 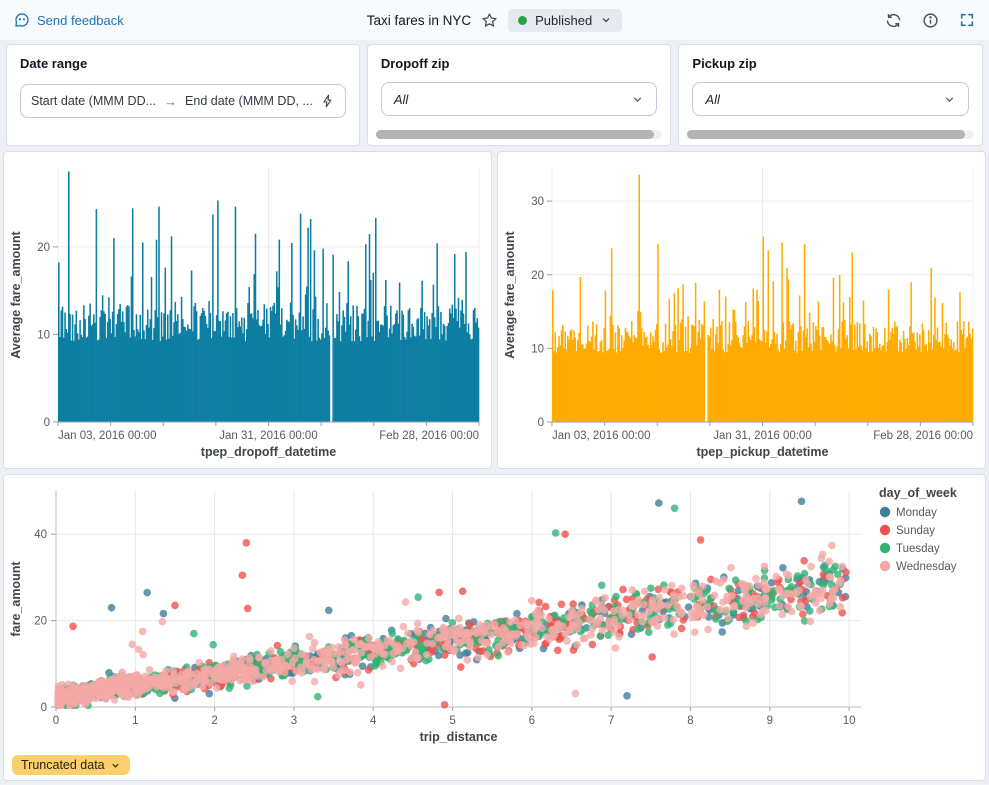 I want to click on filter-card-pickup-zip: Pickup zip All, so click(x=830, y=95).